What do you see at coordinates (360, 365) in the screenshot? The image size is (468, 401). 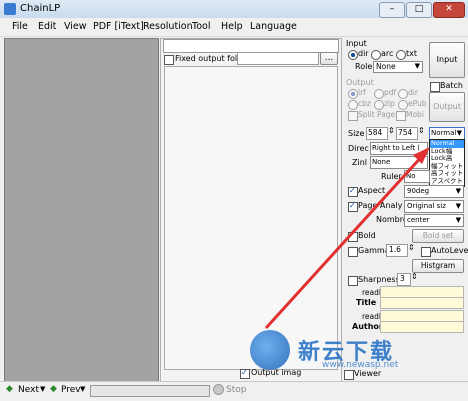 I see `watermark-url: www.newasp.net` at bounding box center [360, 365].